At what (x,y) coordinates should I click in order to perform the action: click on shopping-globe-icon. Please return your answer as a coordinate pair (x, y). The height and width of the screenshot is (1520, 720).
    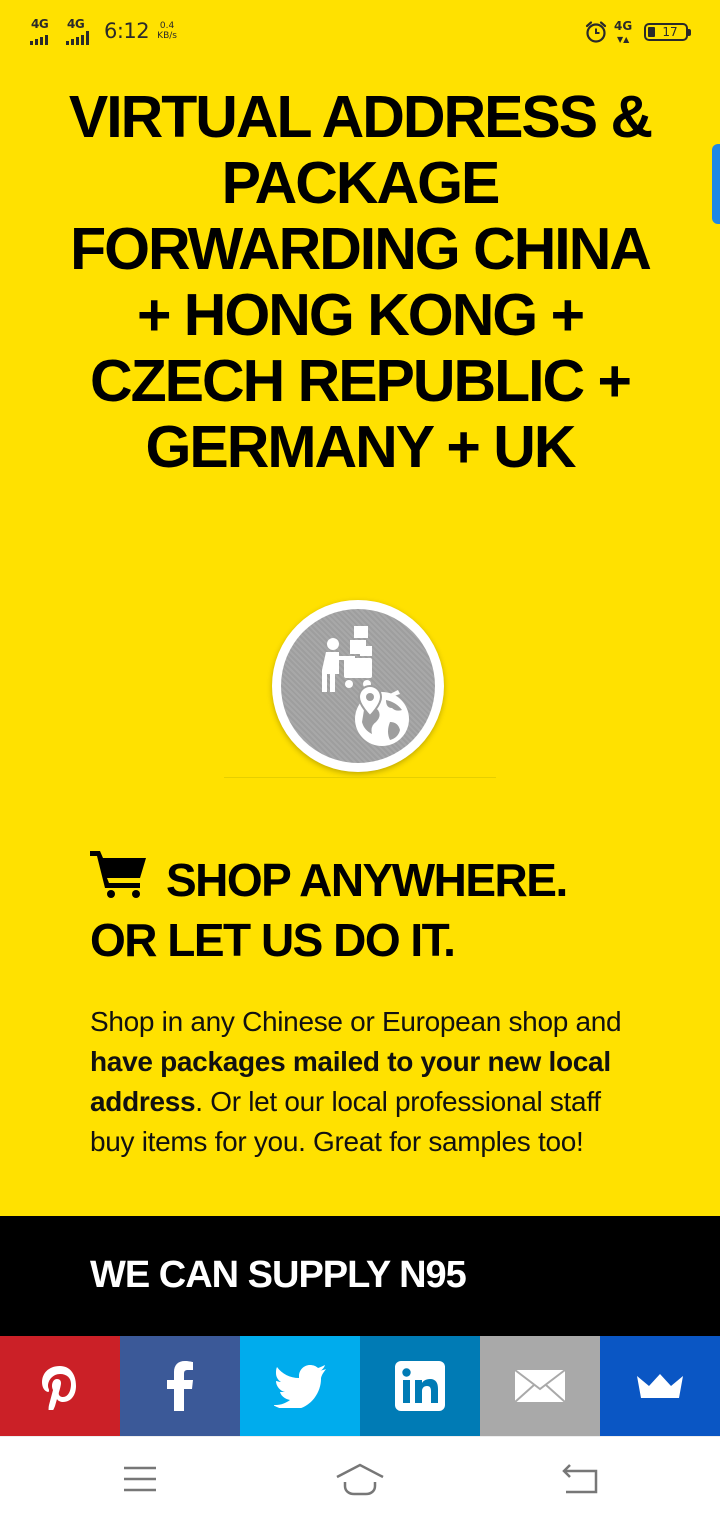
    Looking at the image, I should click on (365, 686).